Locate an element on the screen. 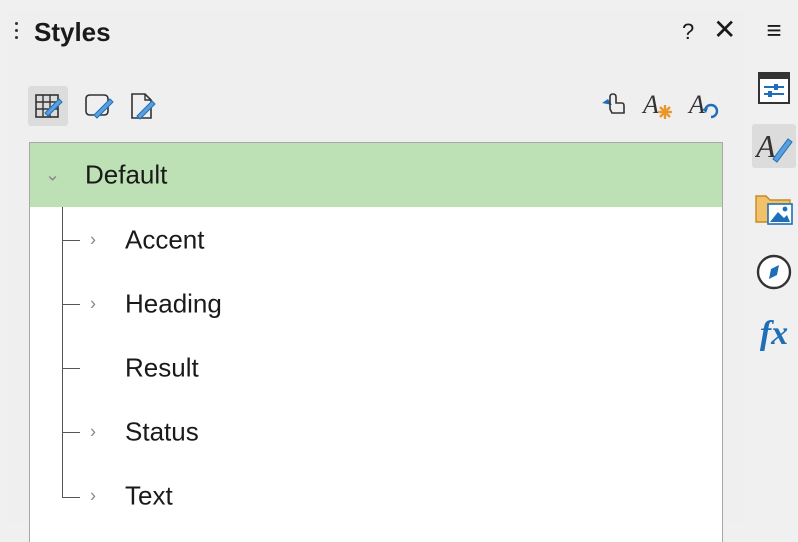  update-style-icon: A is located at coordinates (703, 104).